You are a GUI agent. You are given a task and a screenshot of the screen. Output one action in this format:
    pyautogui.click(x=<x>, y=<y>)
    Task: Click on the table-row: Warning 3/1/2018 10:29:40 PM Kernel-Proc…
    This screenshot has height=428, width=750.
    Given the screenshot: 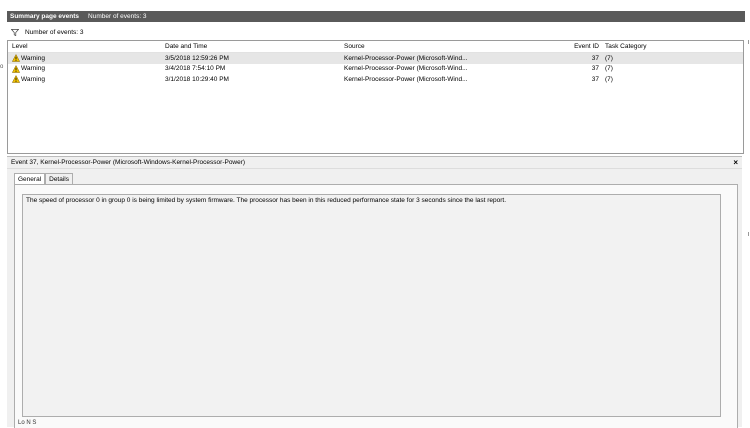 What is the action you would take?
    pyautogui.click(x=375, y=79)
    